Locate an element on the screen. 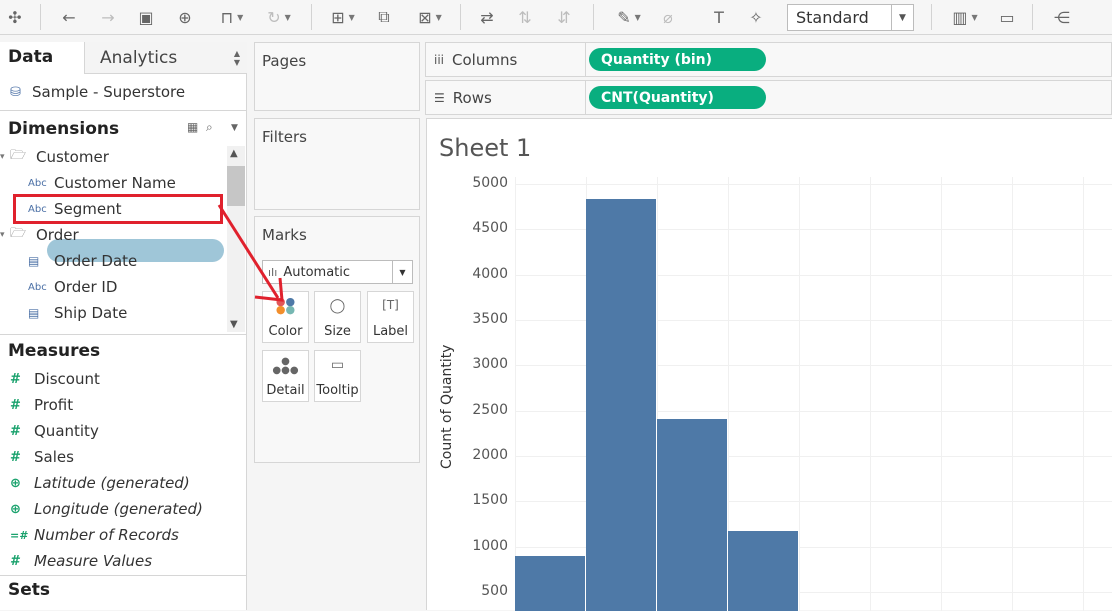 The image size is (1112, 611). highlight-icon: ✎ ▼ is located at coordinates (629, 17).